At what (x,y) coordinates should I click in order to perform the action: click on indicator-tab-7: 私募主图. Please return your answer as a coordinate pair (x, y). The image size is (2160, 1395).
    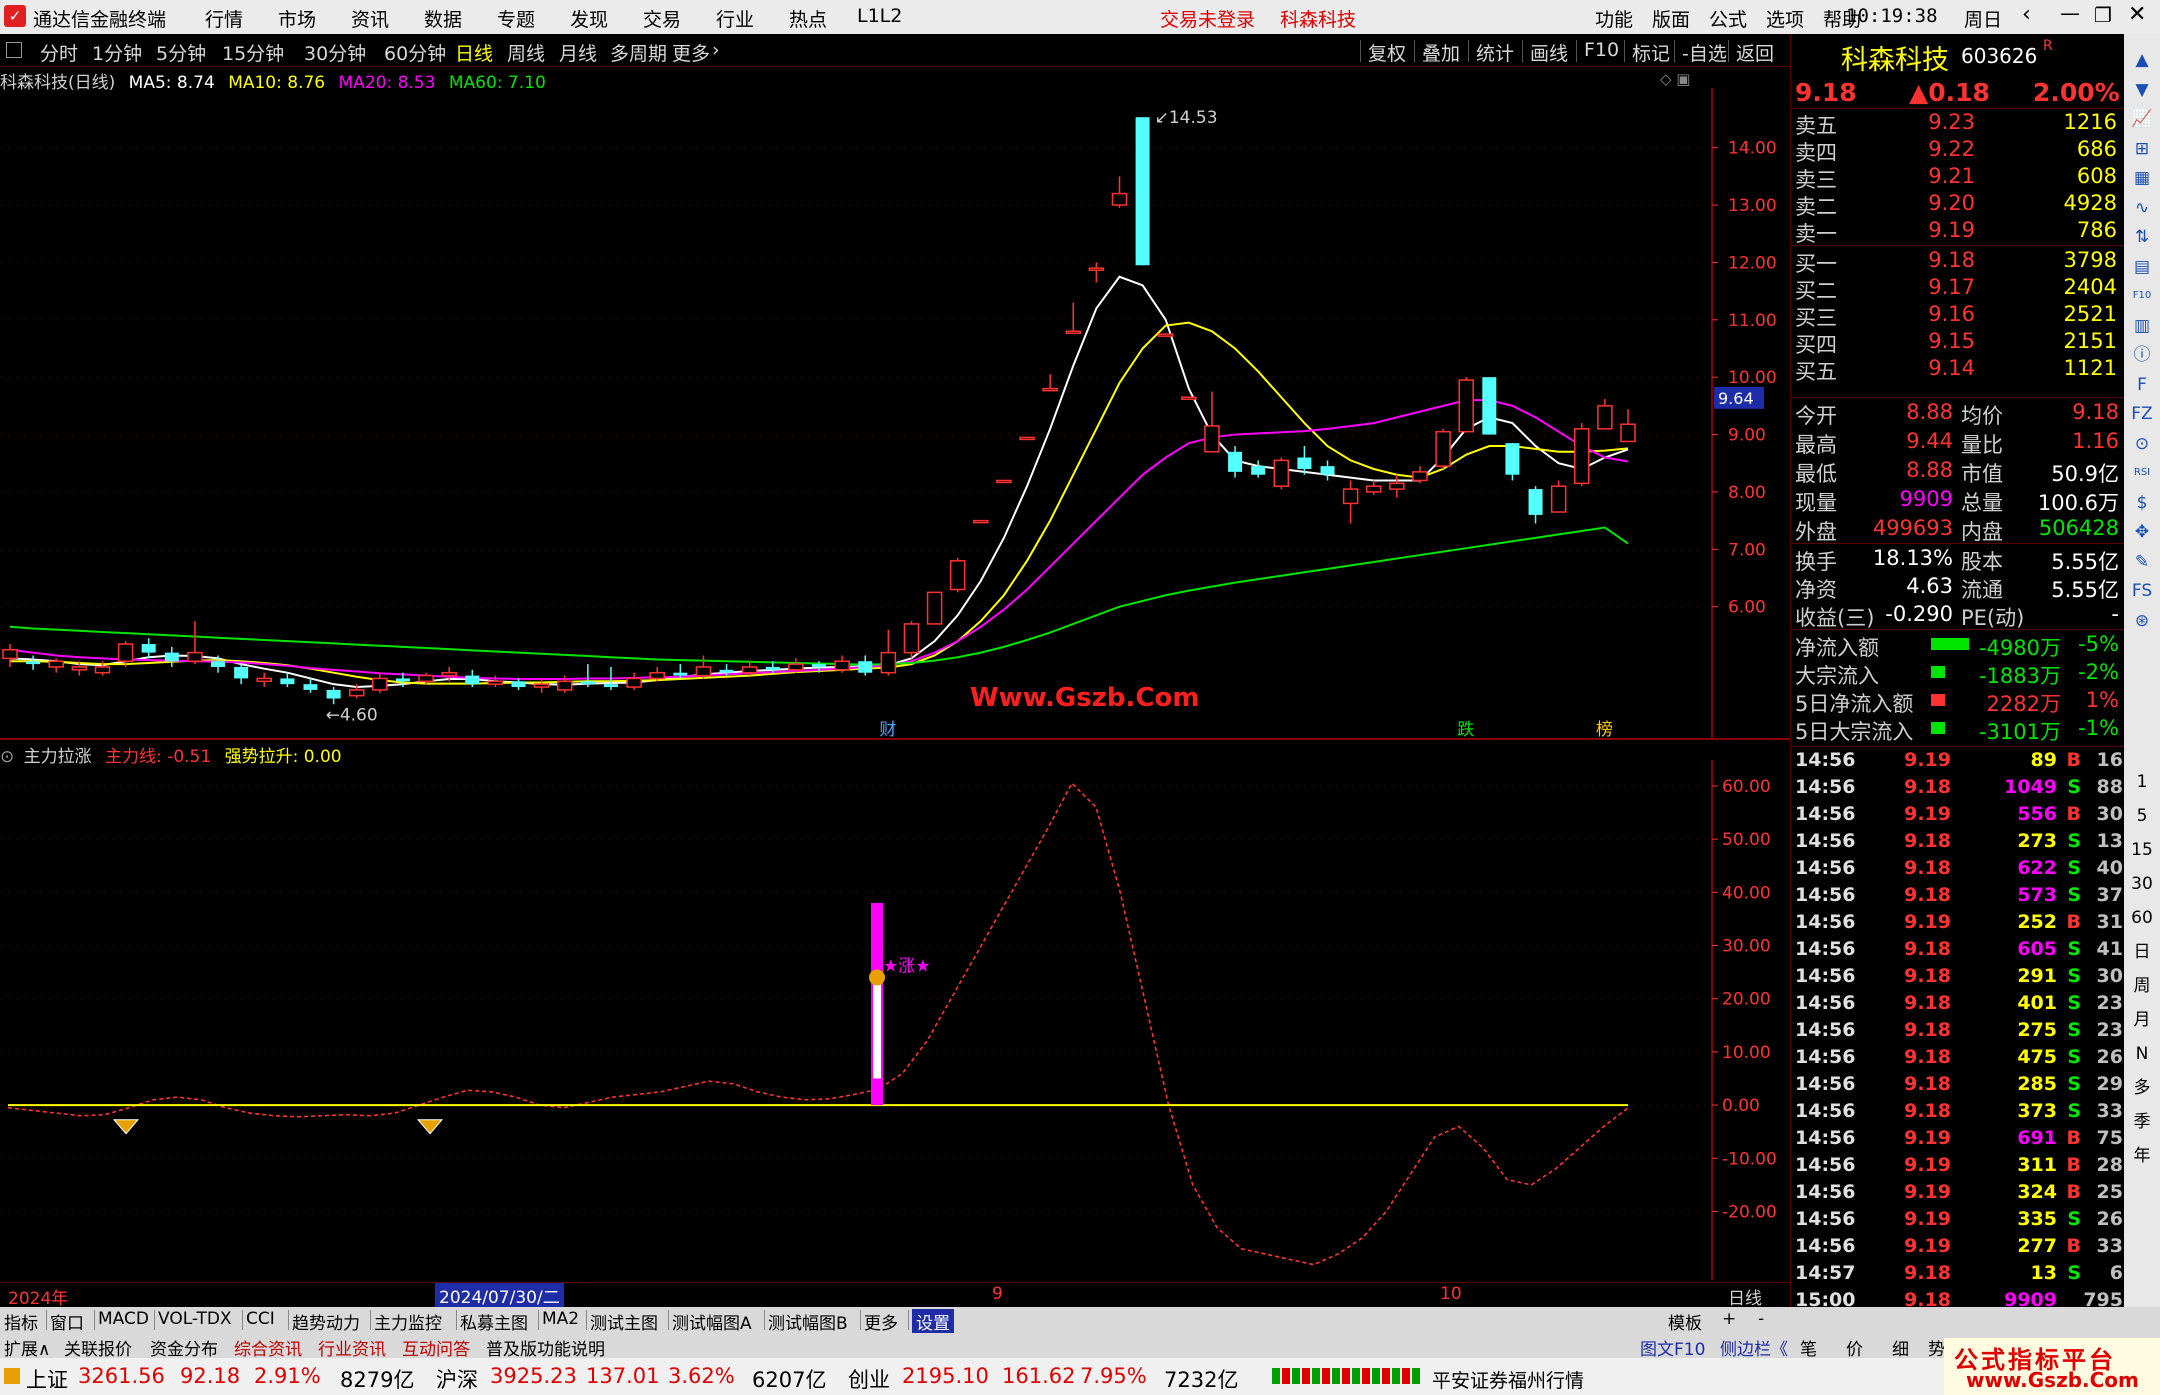
    Looking at the image, I should click on (494, 1321).